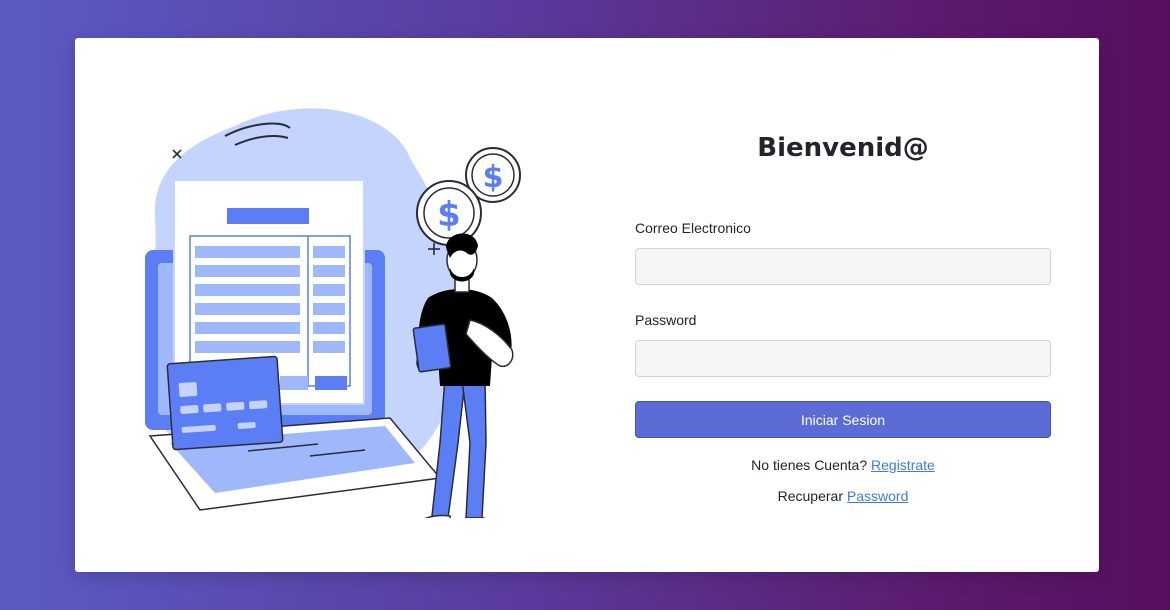 Image resolution: width=1170 pixels, height=610 pixels. Describe the element at coordinates (843, 148) in the screenshot. I see `page-title: Bienvenid@` at that location.